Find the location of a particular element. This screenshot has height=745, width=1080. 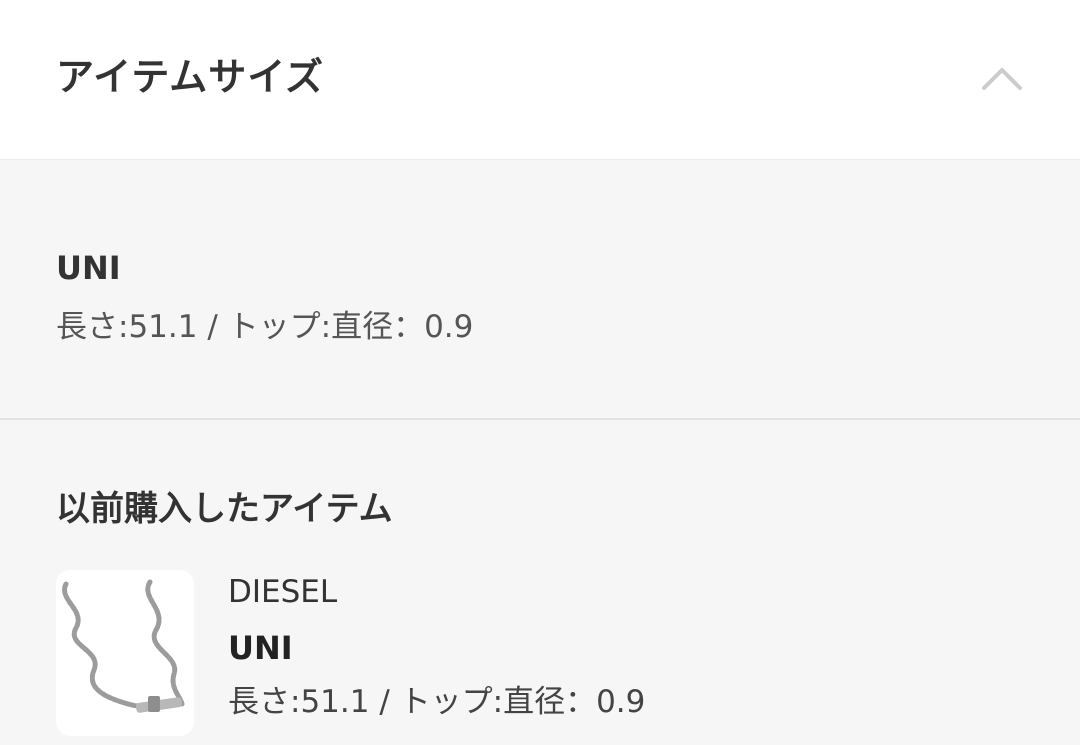

item-size-detail: 長さ:51.1 / トップ:直径：0.9 is located at coordinates (437, 702).